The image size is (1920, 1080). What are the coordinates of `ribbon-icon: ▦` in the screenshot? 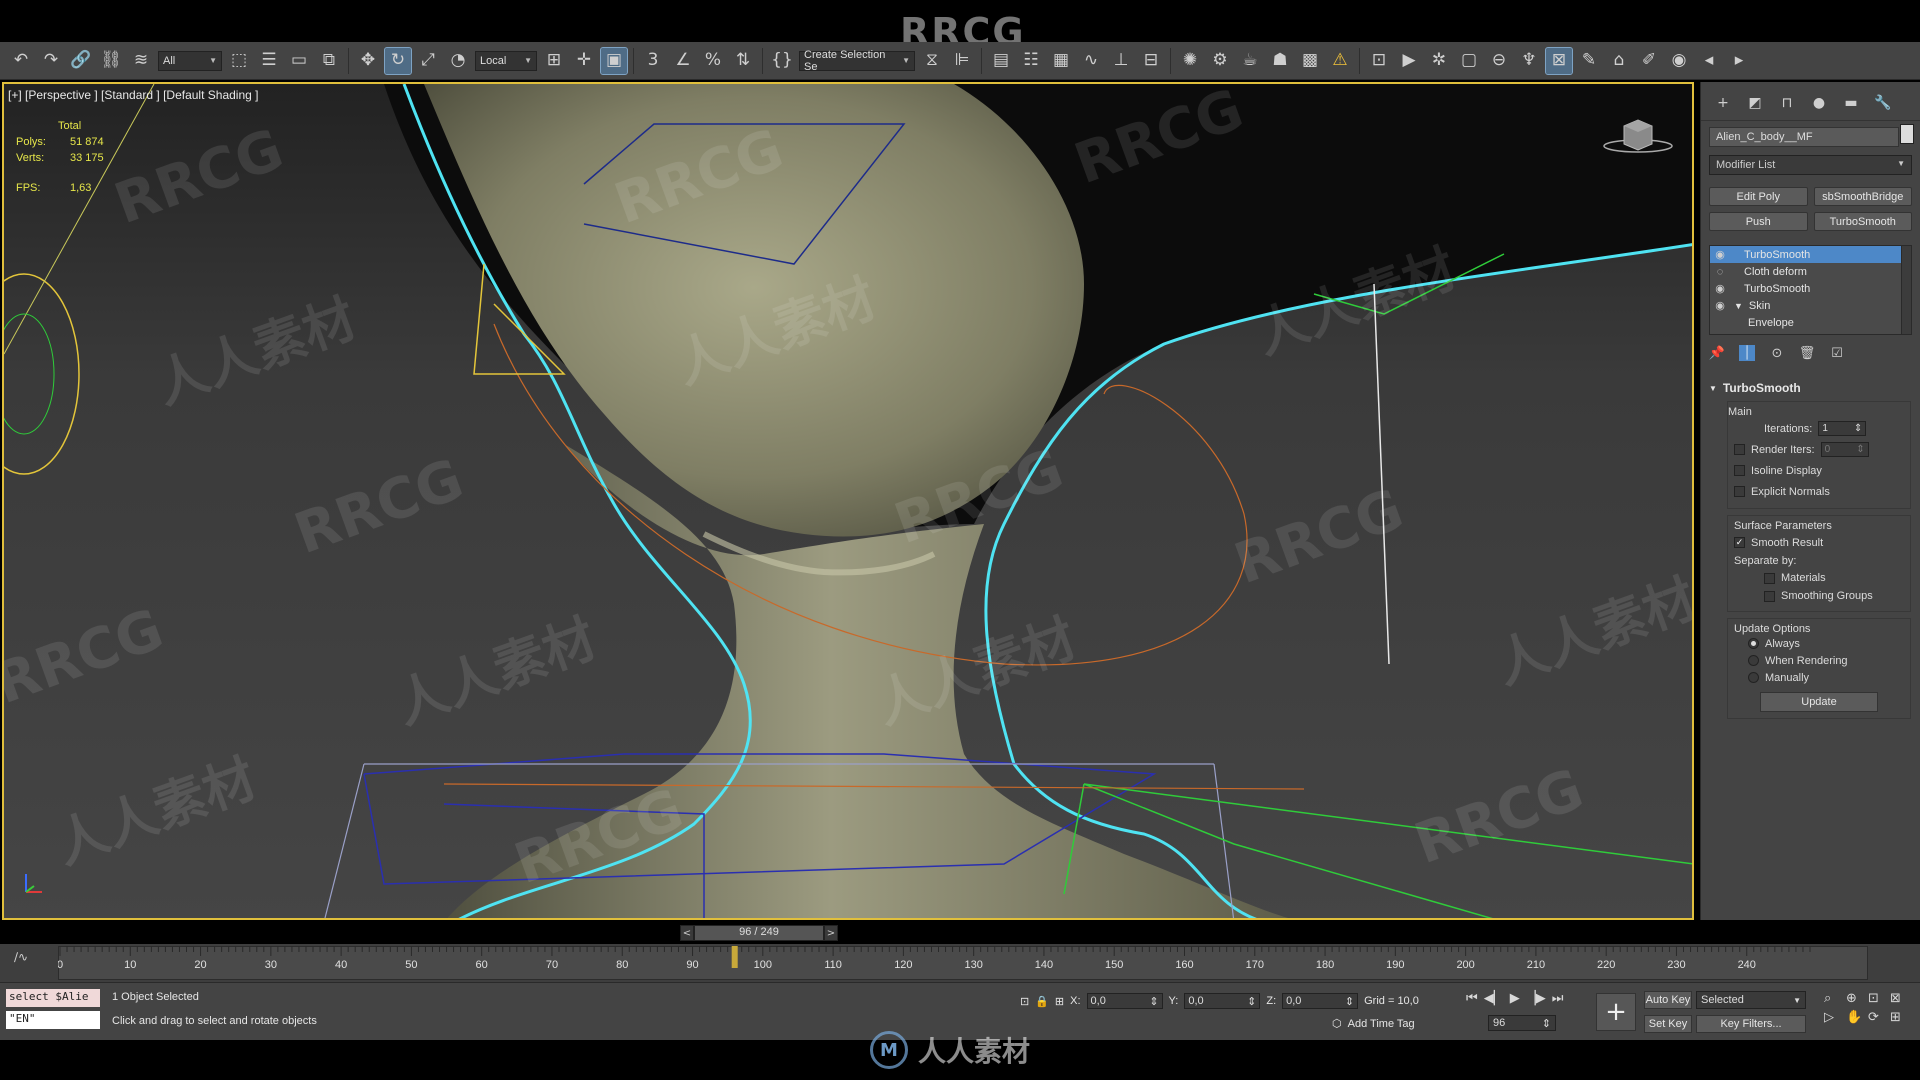 It's located at (1061, 61).